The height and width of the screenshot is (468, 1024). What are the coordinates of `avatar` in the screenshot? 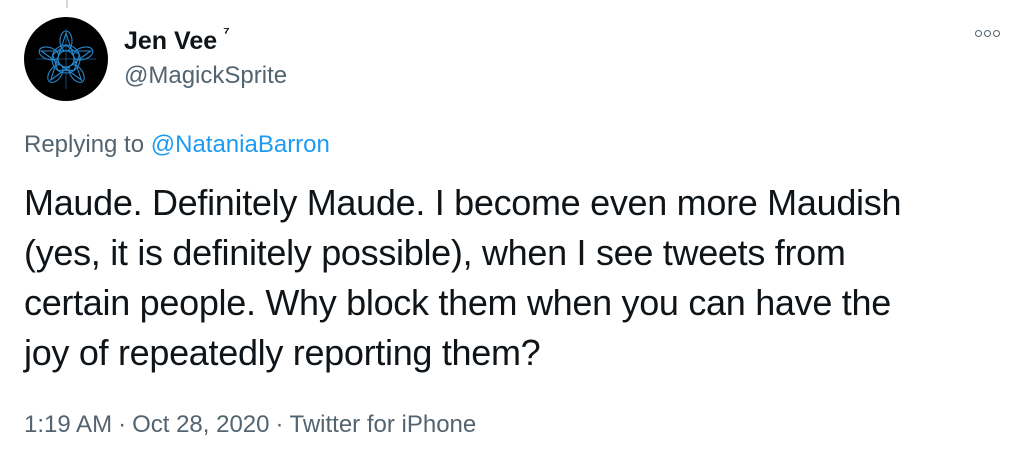 It's located at (66, 59).